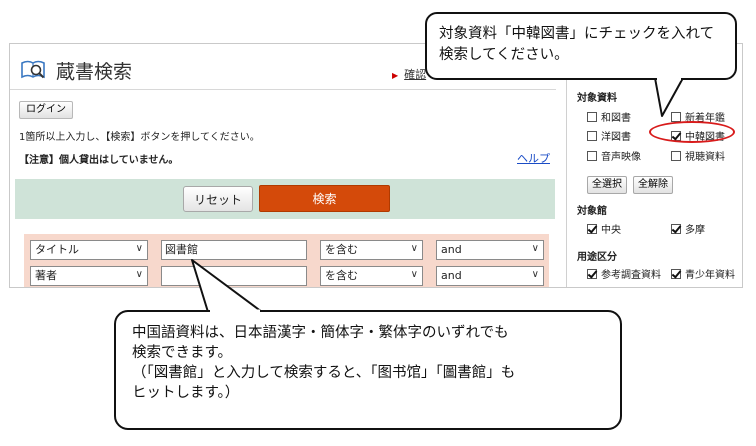  What do you see at coordinates (139, 137) in the screenshot?
I see `instruction-text: 1箇所以上入力し、【検索】ボタンを押してください。` at bounding box center [139, 137].